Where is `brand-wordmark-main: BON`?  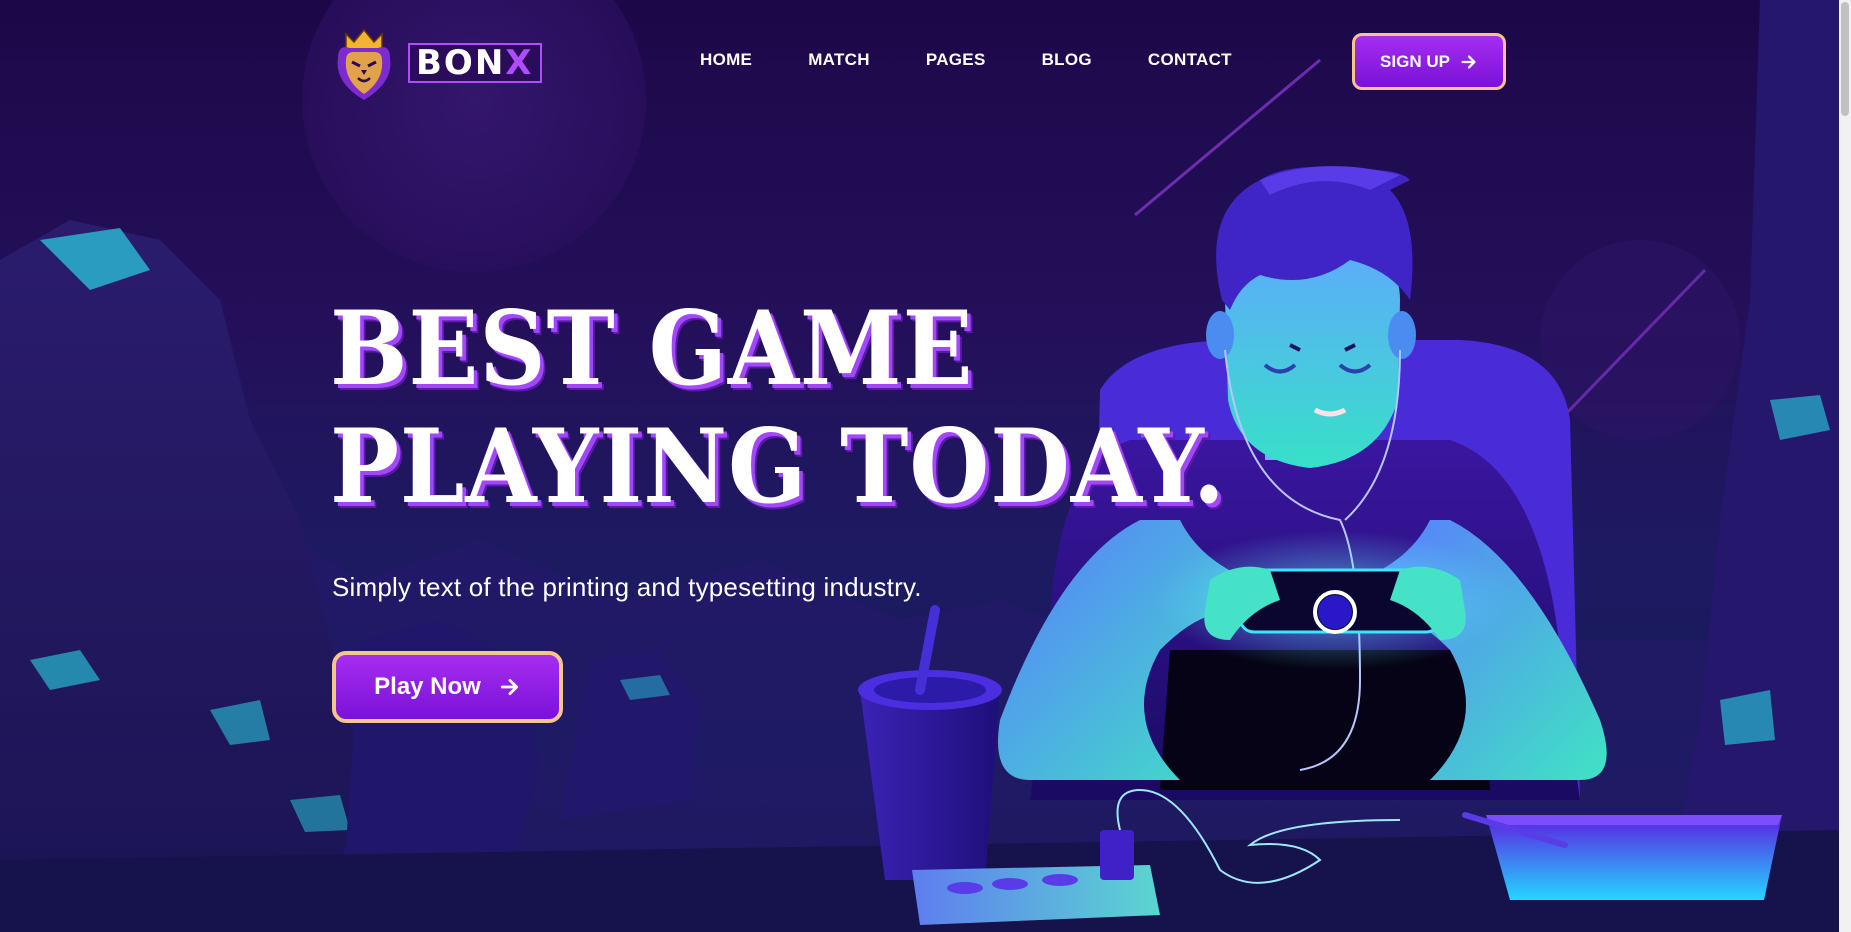
brand-wordmark-main: BON is located at coordinates (461, 63).